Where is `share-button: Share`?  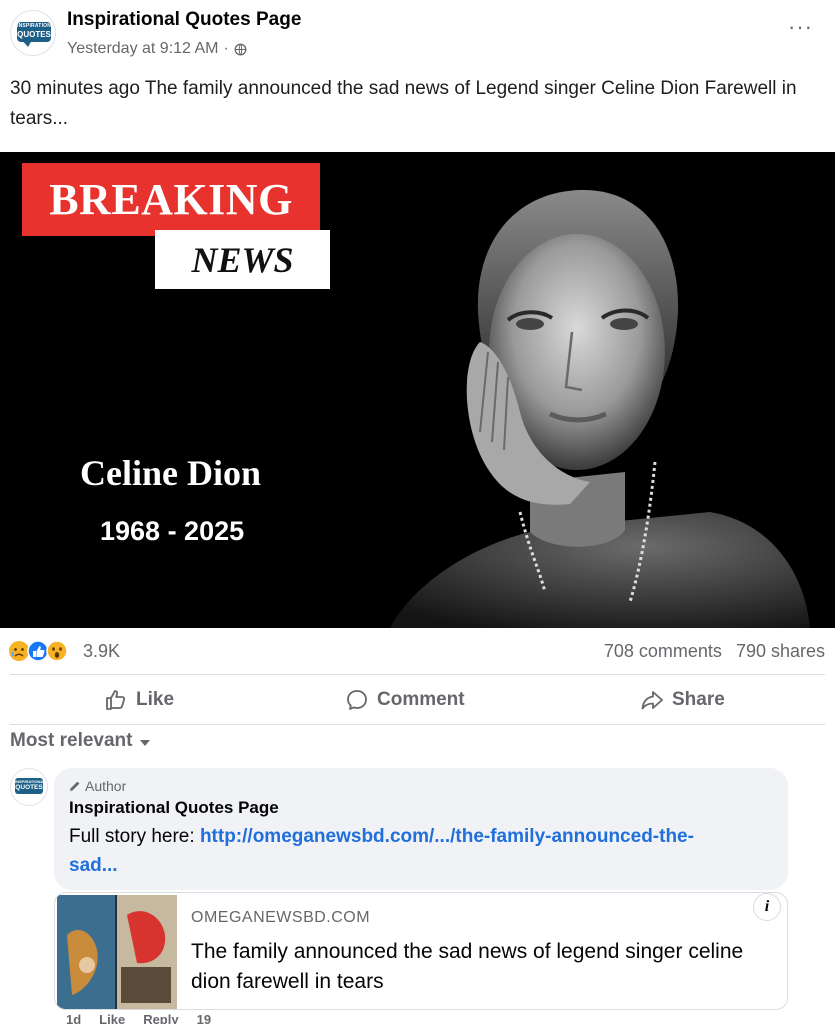
share-button: Share is located at coordinates (682, 700).